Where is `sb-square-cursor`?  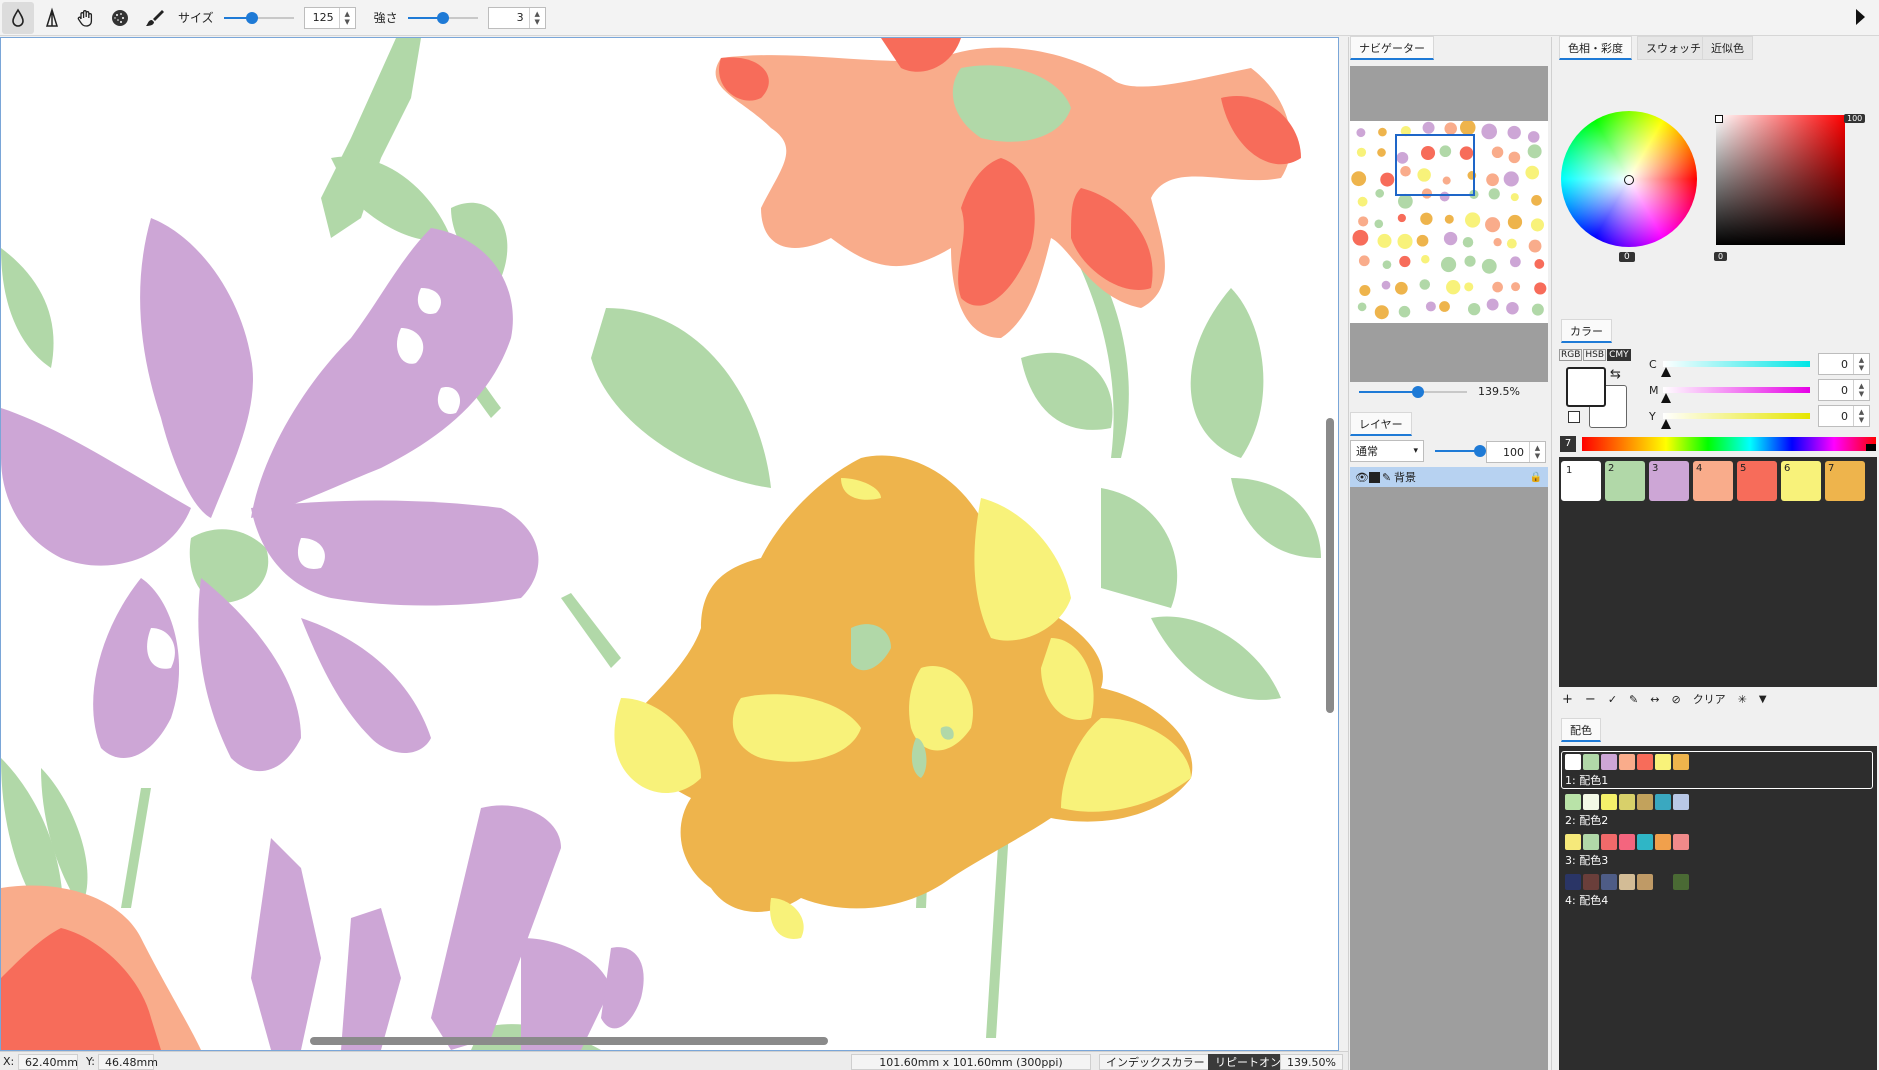 sb-square-cursor is located at coordinates (1719, 119).